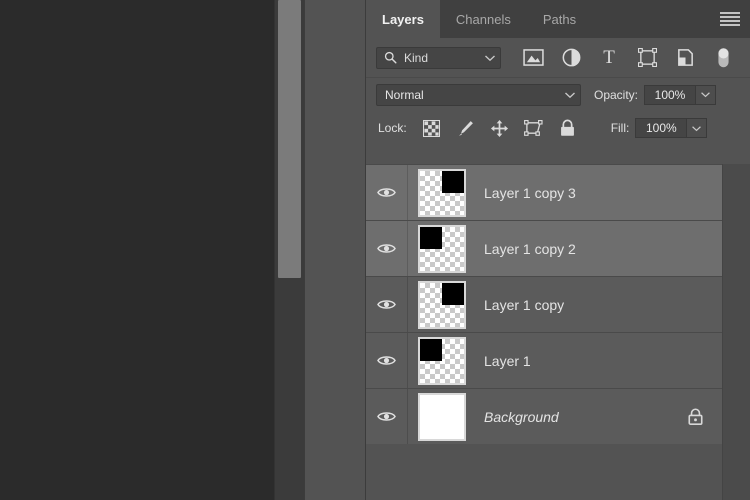 This screenshot has height=500, width=750. I want to click on fill-input: 100%, so click(661, 128).